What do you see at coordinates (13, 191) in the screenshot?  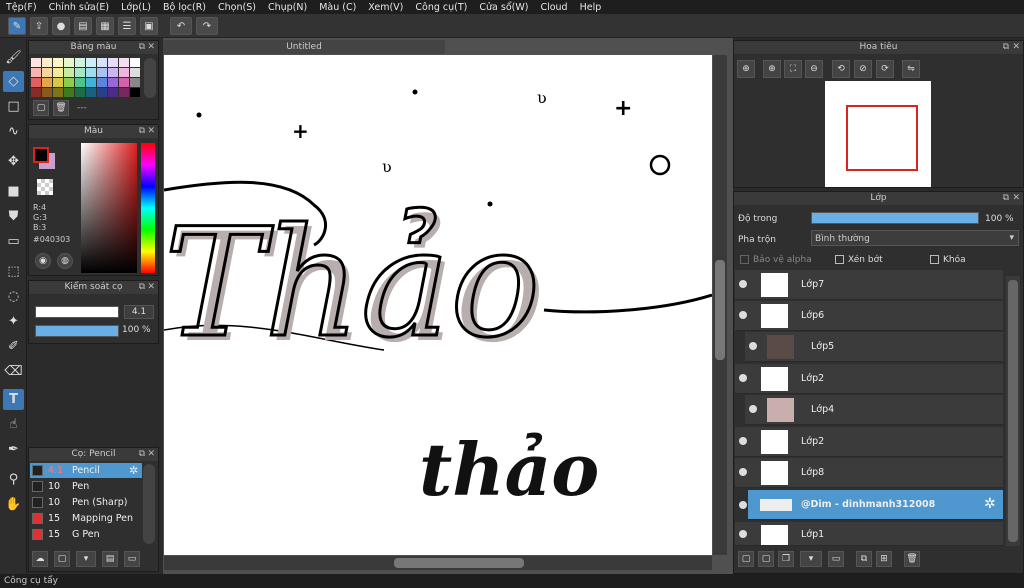 I see `fill-rect-icon: ■` at bounding box center [13, 191].